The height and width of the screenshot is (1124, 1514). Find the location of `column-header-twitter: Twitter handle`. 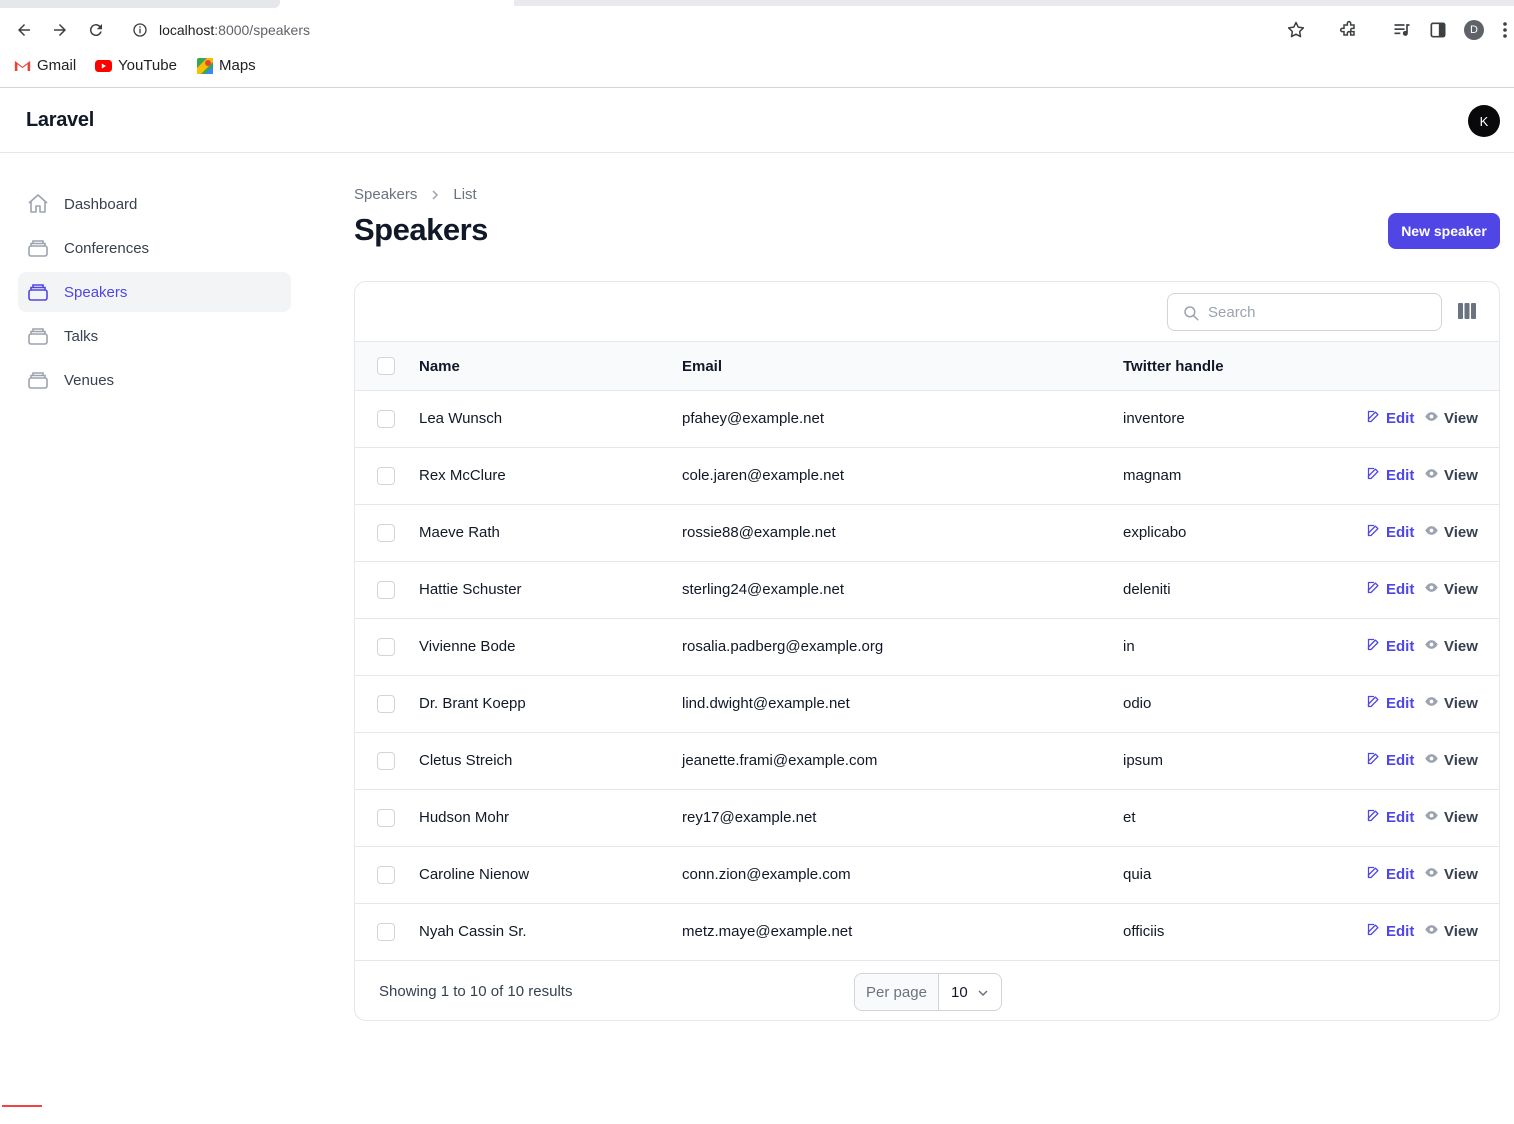

column-header-twitter: Twitter handle is located at coordinates (1173, 366).